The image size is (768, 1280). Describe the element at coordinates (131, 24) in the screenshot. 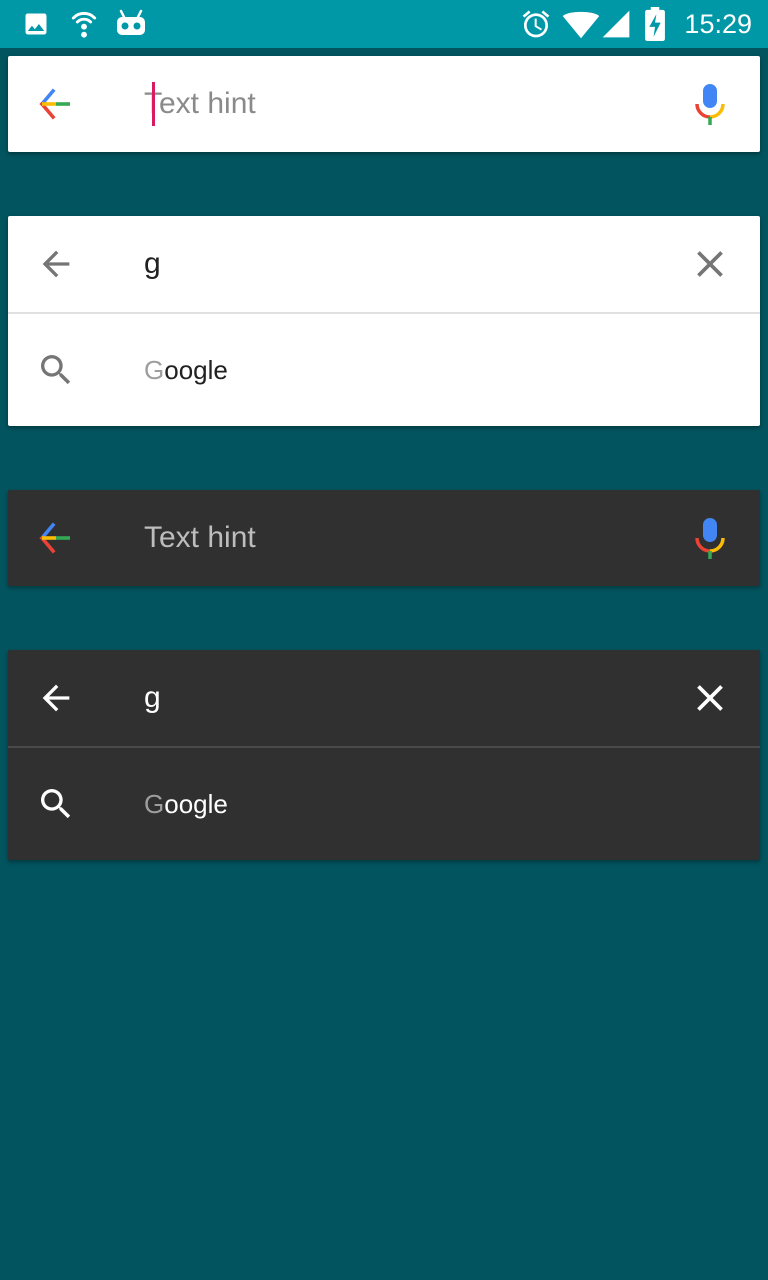

I see `android-debug-icon` at that location.